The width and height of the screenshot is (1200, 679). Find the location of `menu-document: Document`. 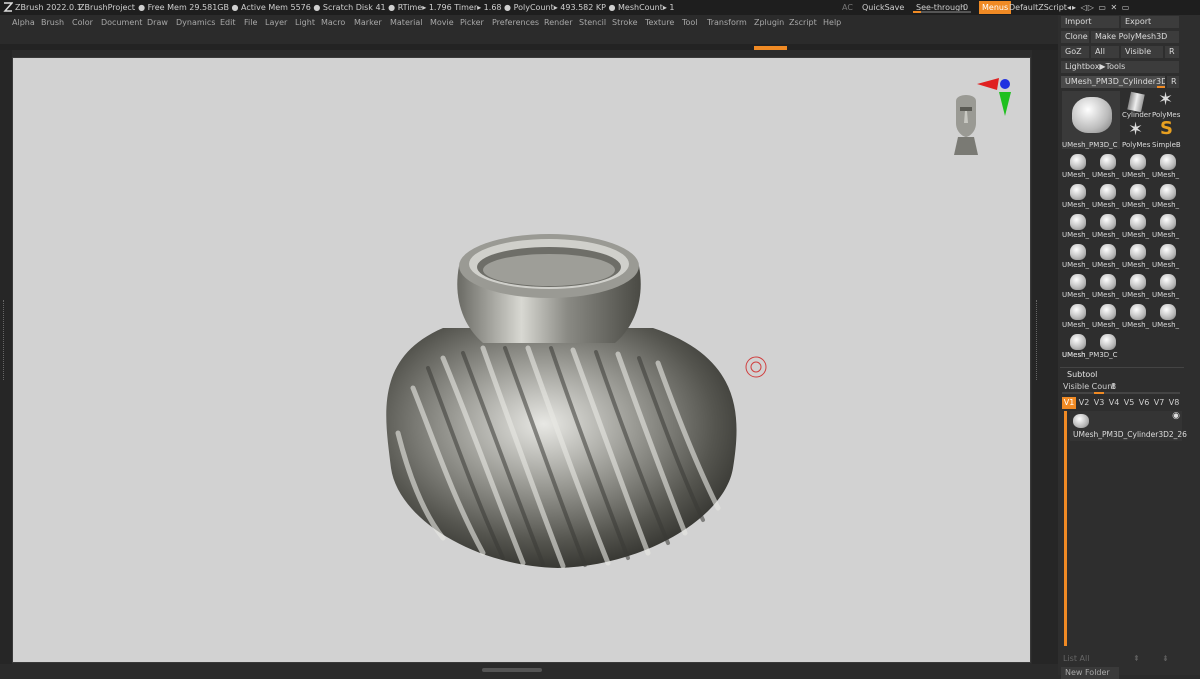

menu-document: Document is located at coordinates (121, 23).